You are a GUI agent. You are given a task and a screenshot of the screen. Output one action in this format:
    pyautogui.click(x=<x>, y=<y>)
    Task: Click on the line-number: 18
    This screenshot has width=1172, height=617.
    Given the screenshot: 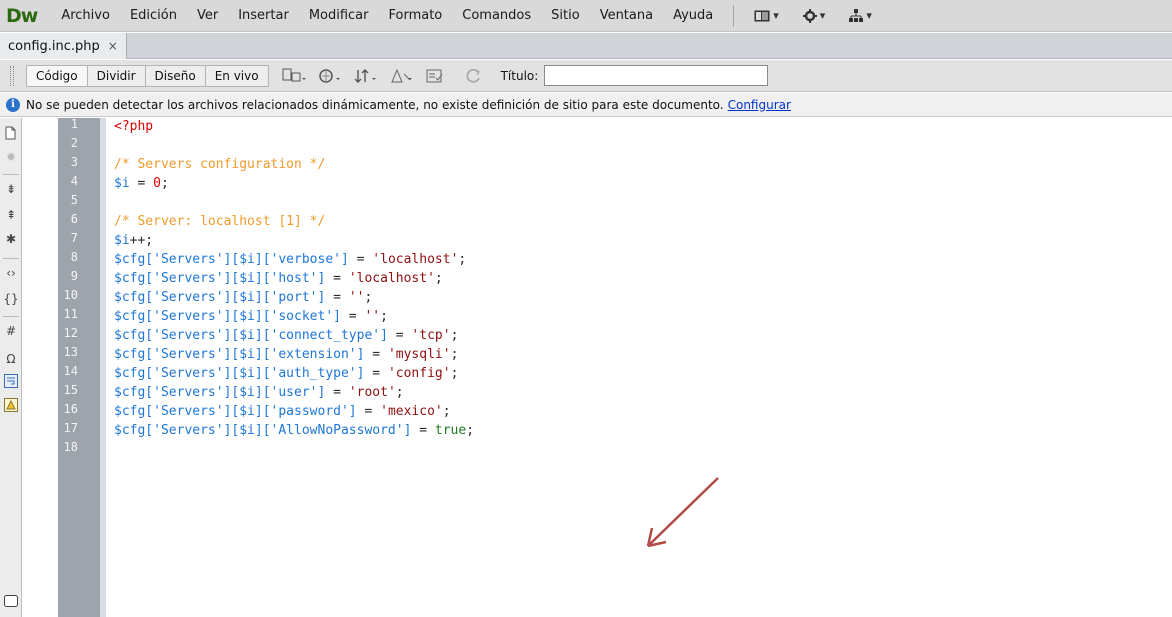 What is the action you would take?
    pyautogui.click(x=70, y=447)
    